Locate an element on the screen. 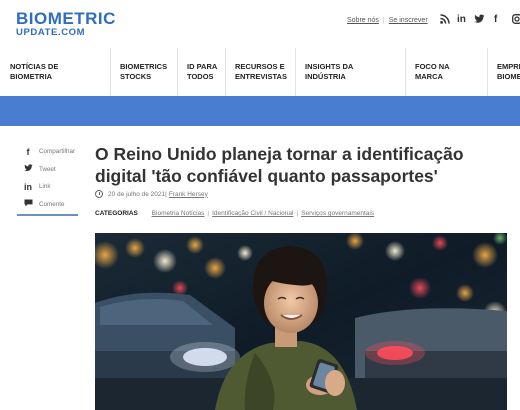 The width and height of the screenshot is (520, 410). share-label: Link is located at coordinates (45, 187).